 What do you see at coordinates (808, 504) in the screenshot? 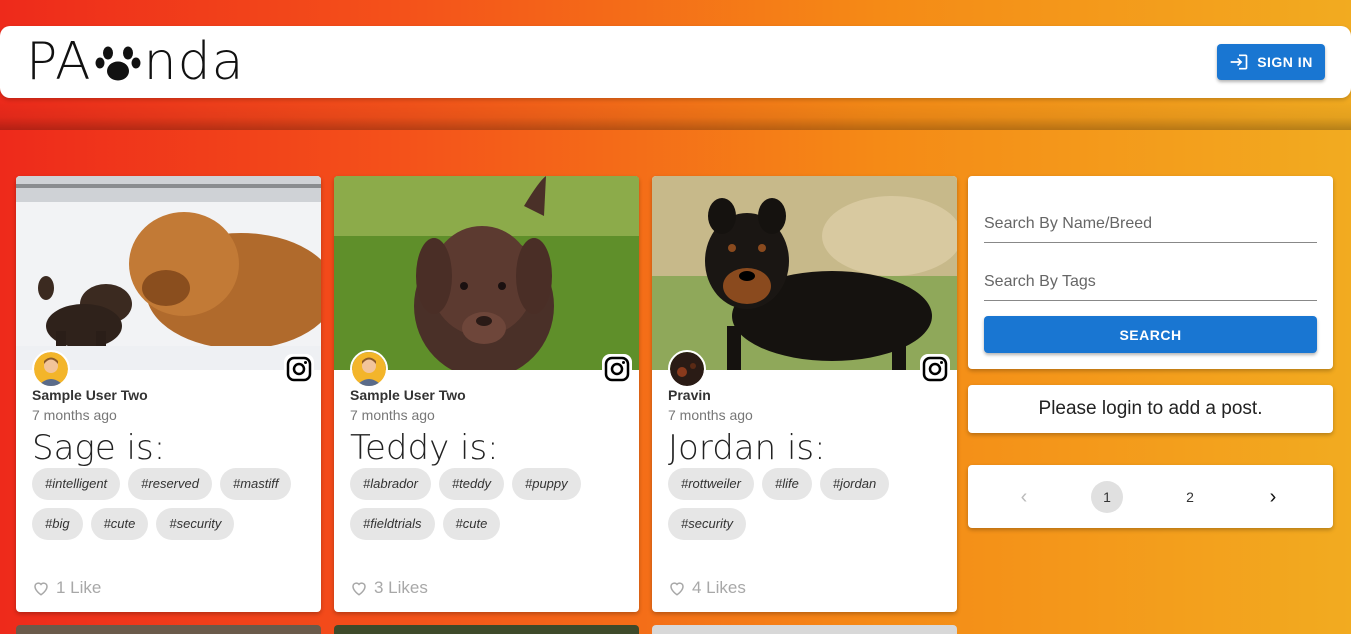
I see `tag-list: #rottweiler #life #jordan #security` at bounding box center [808, 504].